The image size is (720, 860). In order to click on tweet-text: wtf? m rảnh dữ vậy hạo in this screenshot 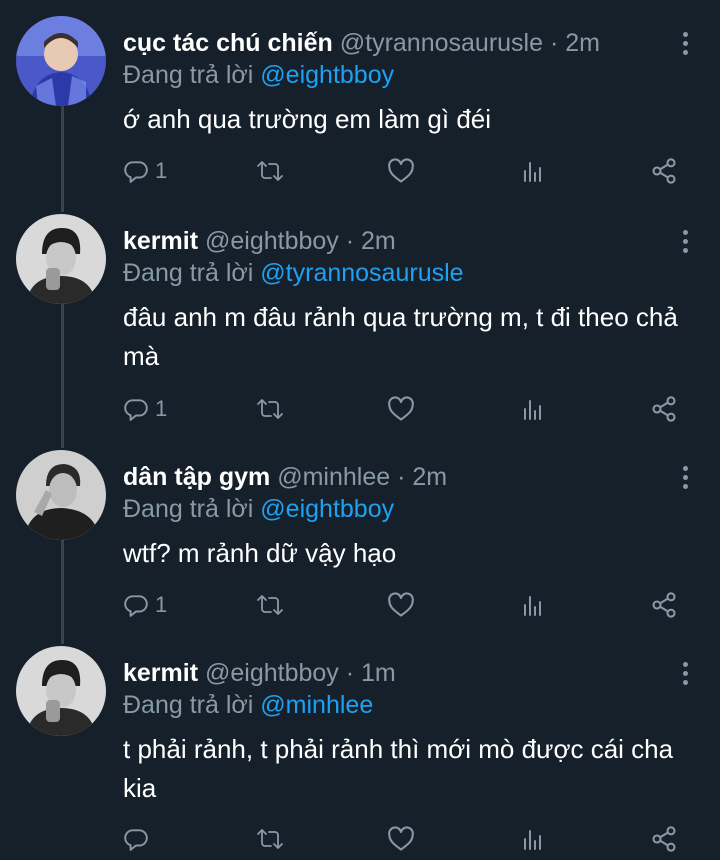, I will do `click(260, 553)`.